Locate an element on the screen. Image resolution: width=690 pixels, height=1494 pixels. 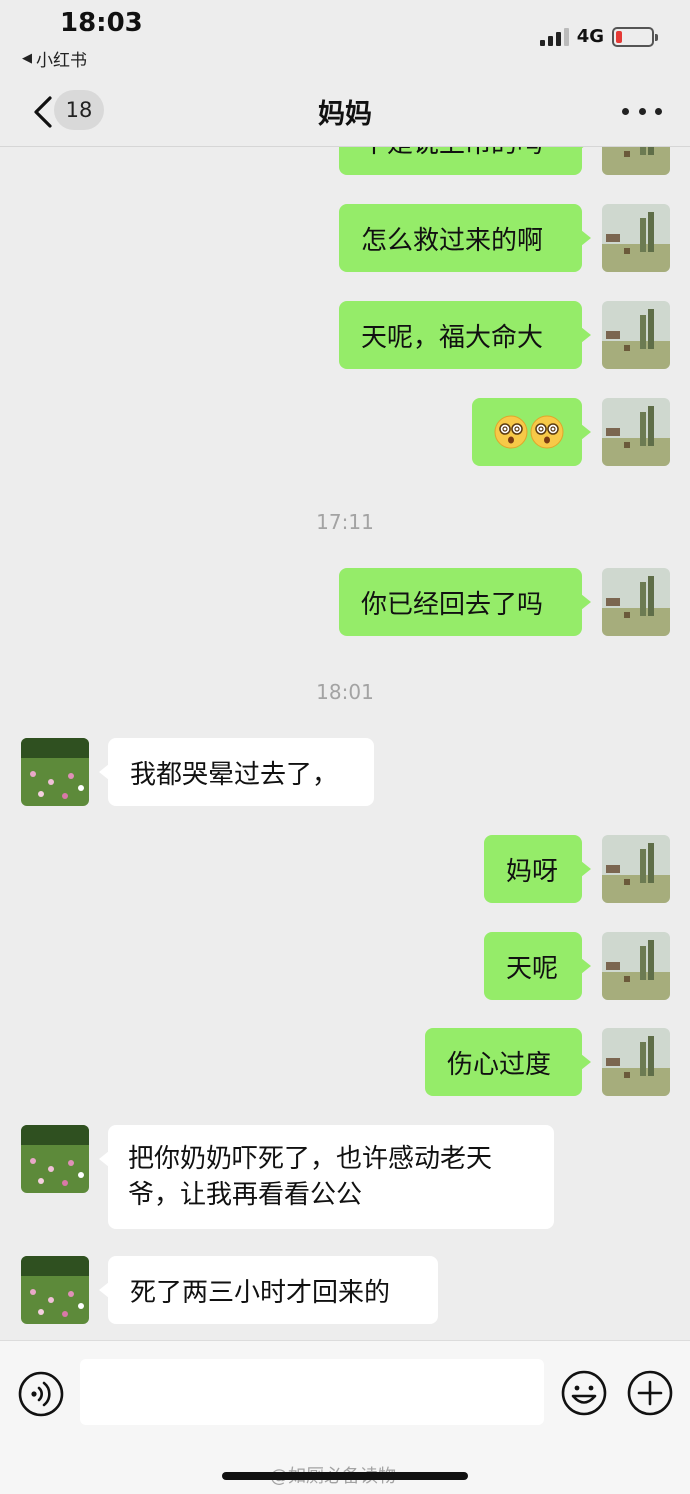
back-triangle-icon: ◀ is located at coordinates (27, 58).